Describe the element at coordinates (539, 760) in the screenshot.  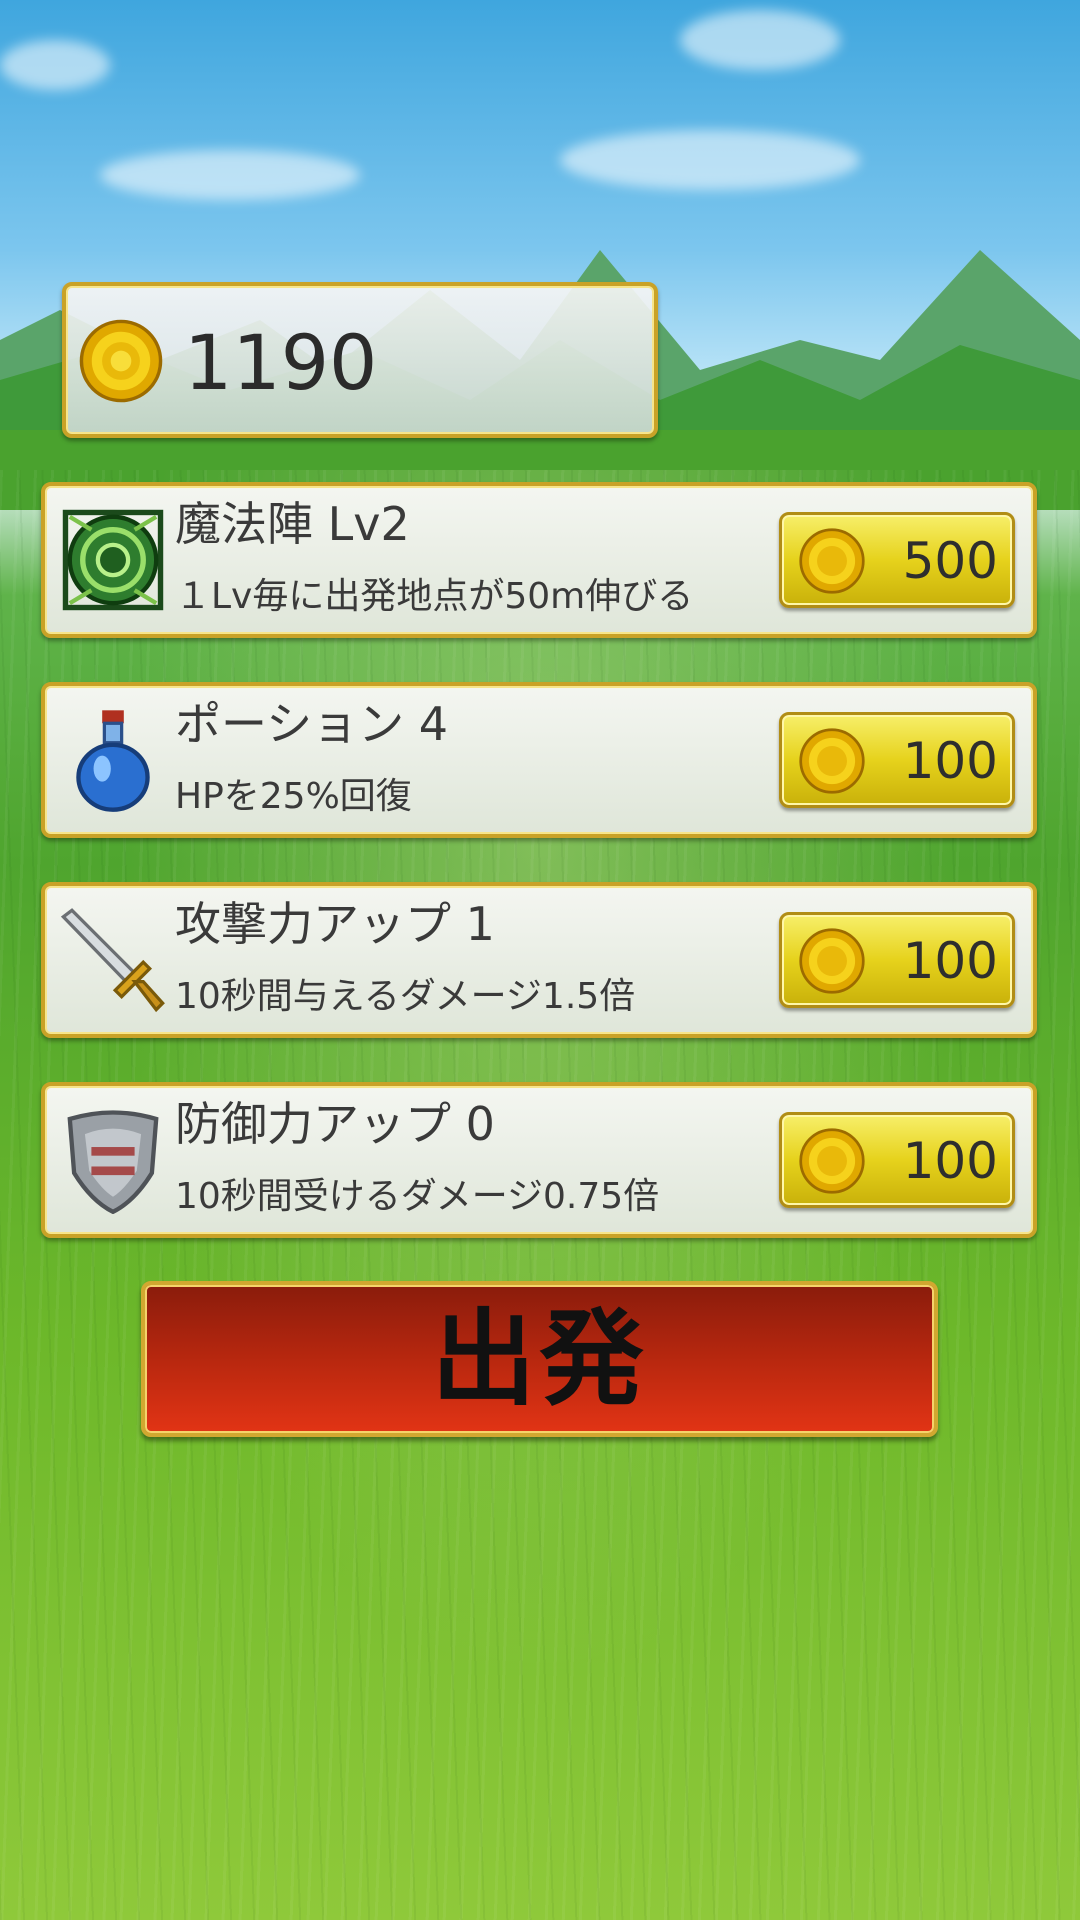
I see `shop-item-potion: ポーション 4 HPを25%回復 100` at that location.